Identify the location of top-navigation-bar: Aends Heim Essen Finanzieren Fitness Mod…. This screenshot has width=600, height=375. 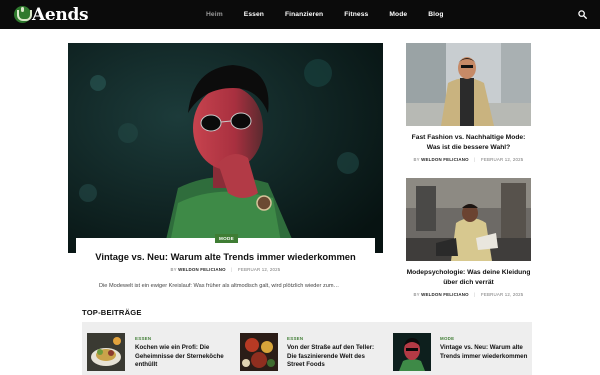
(300, 14).